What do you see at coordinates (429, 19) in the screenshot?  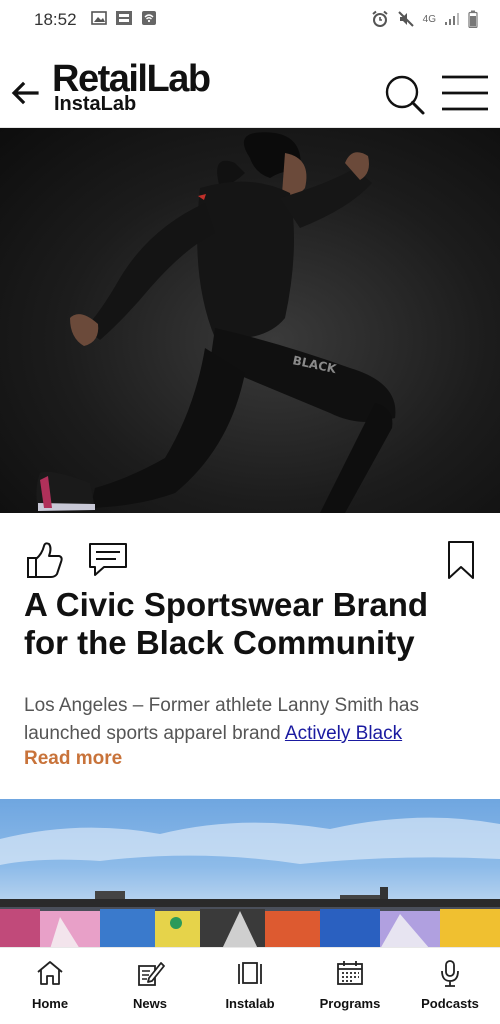 I see `network-4g-icon: 4G` at bounding box center [429, 19].